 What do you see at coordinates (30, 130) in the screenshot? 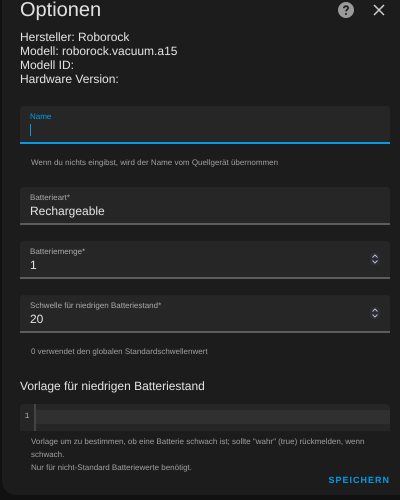
I see `text-cursor-icon` at bounding box center [30, 130].